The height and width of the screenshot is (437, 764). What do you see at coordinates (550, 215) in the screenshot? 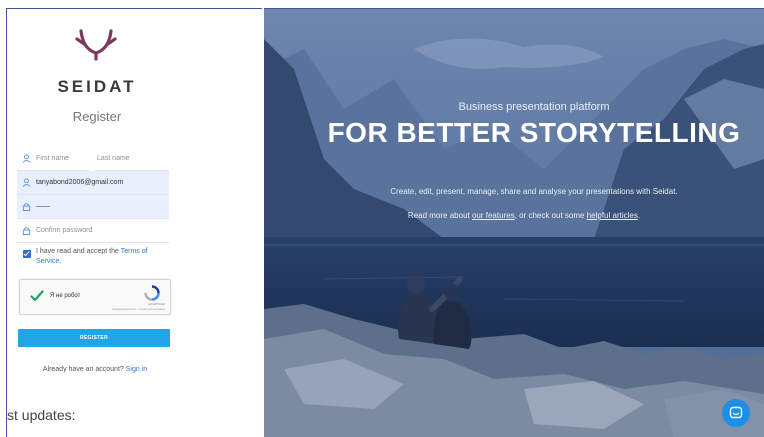
I see `read-more-middle: , or check out some` at bounding box center [550, 215].